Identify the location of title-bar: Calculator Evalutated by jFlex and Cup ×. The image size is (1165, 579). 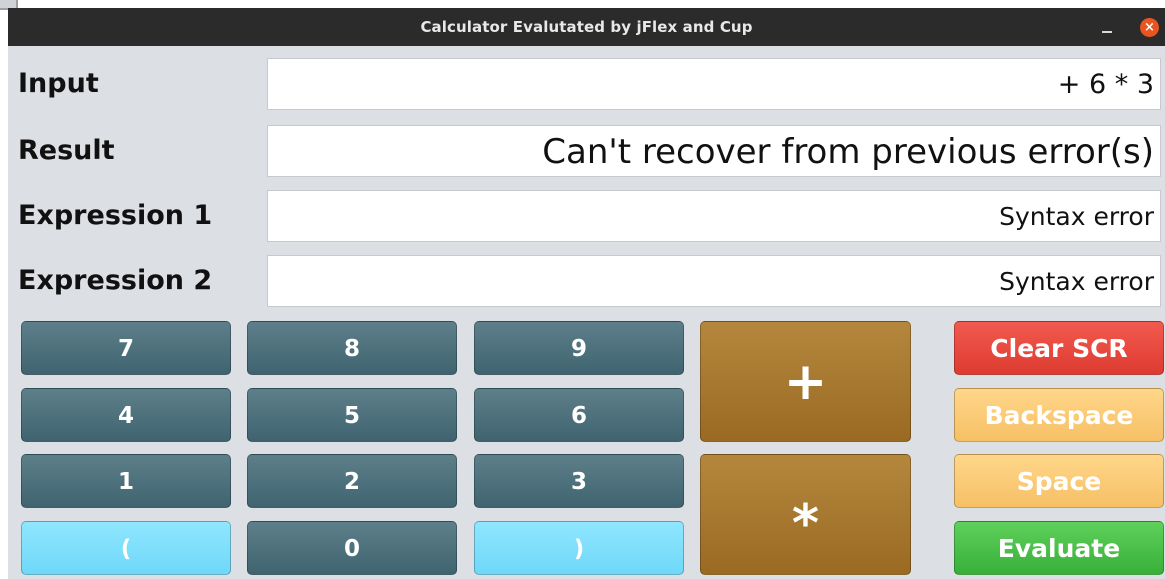
(586, 27).